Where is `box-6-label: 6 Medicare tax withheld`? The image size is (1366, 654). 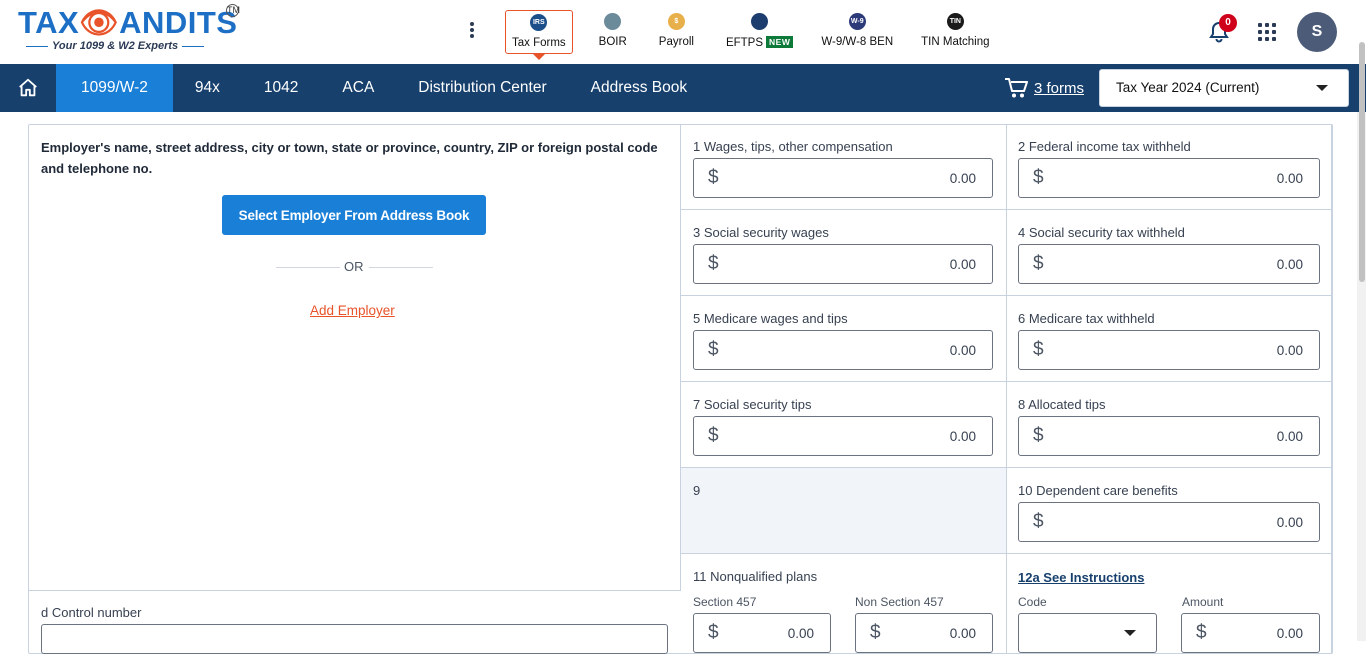
box-6-label: 6 Medicare tax withheld is located at coordinates (1086, 318).